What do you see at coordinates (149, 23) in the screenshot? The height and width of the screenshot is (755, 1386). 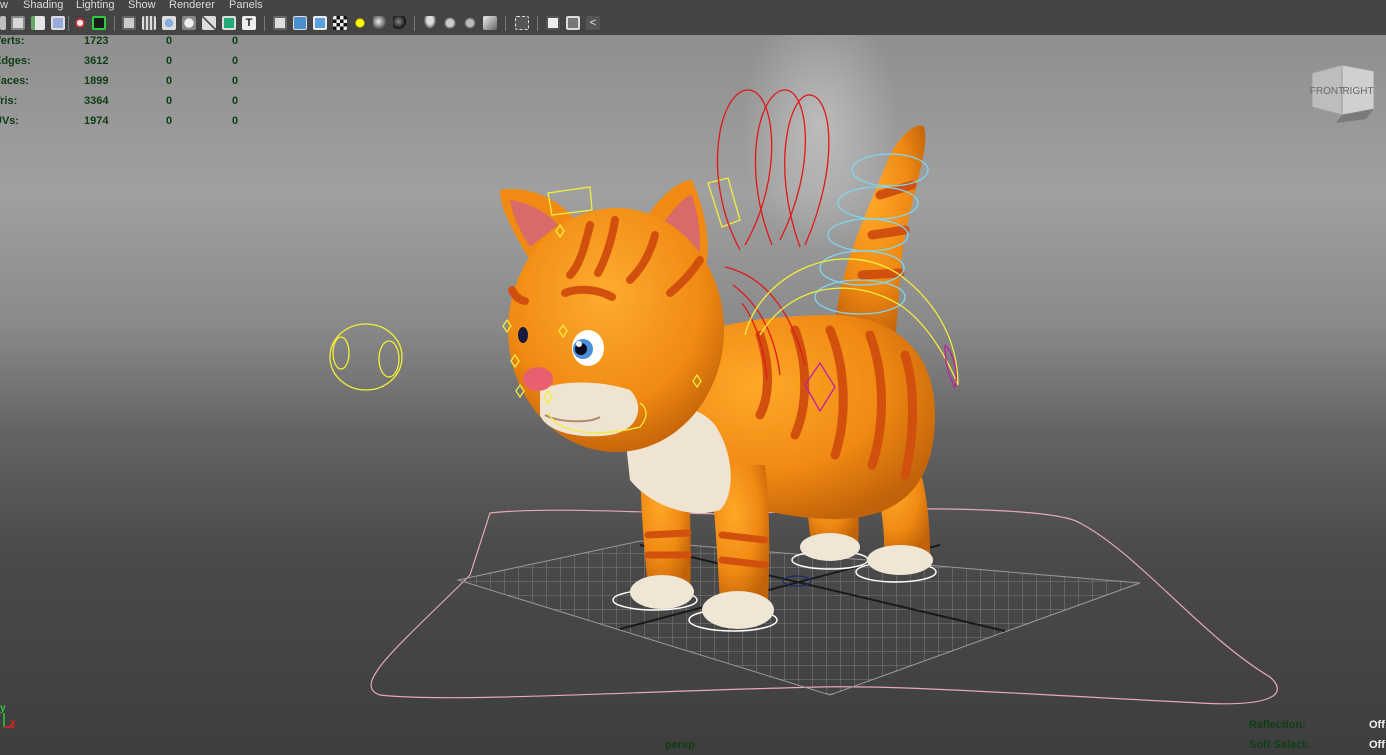 I see `film-gate-icon` at bounding box center [149, 23].